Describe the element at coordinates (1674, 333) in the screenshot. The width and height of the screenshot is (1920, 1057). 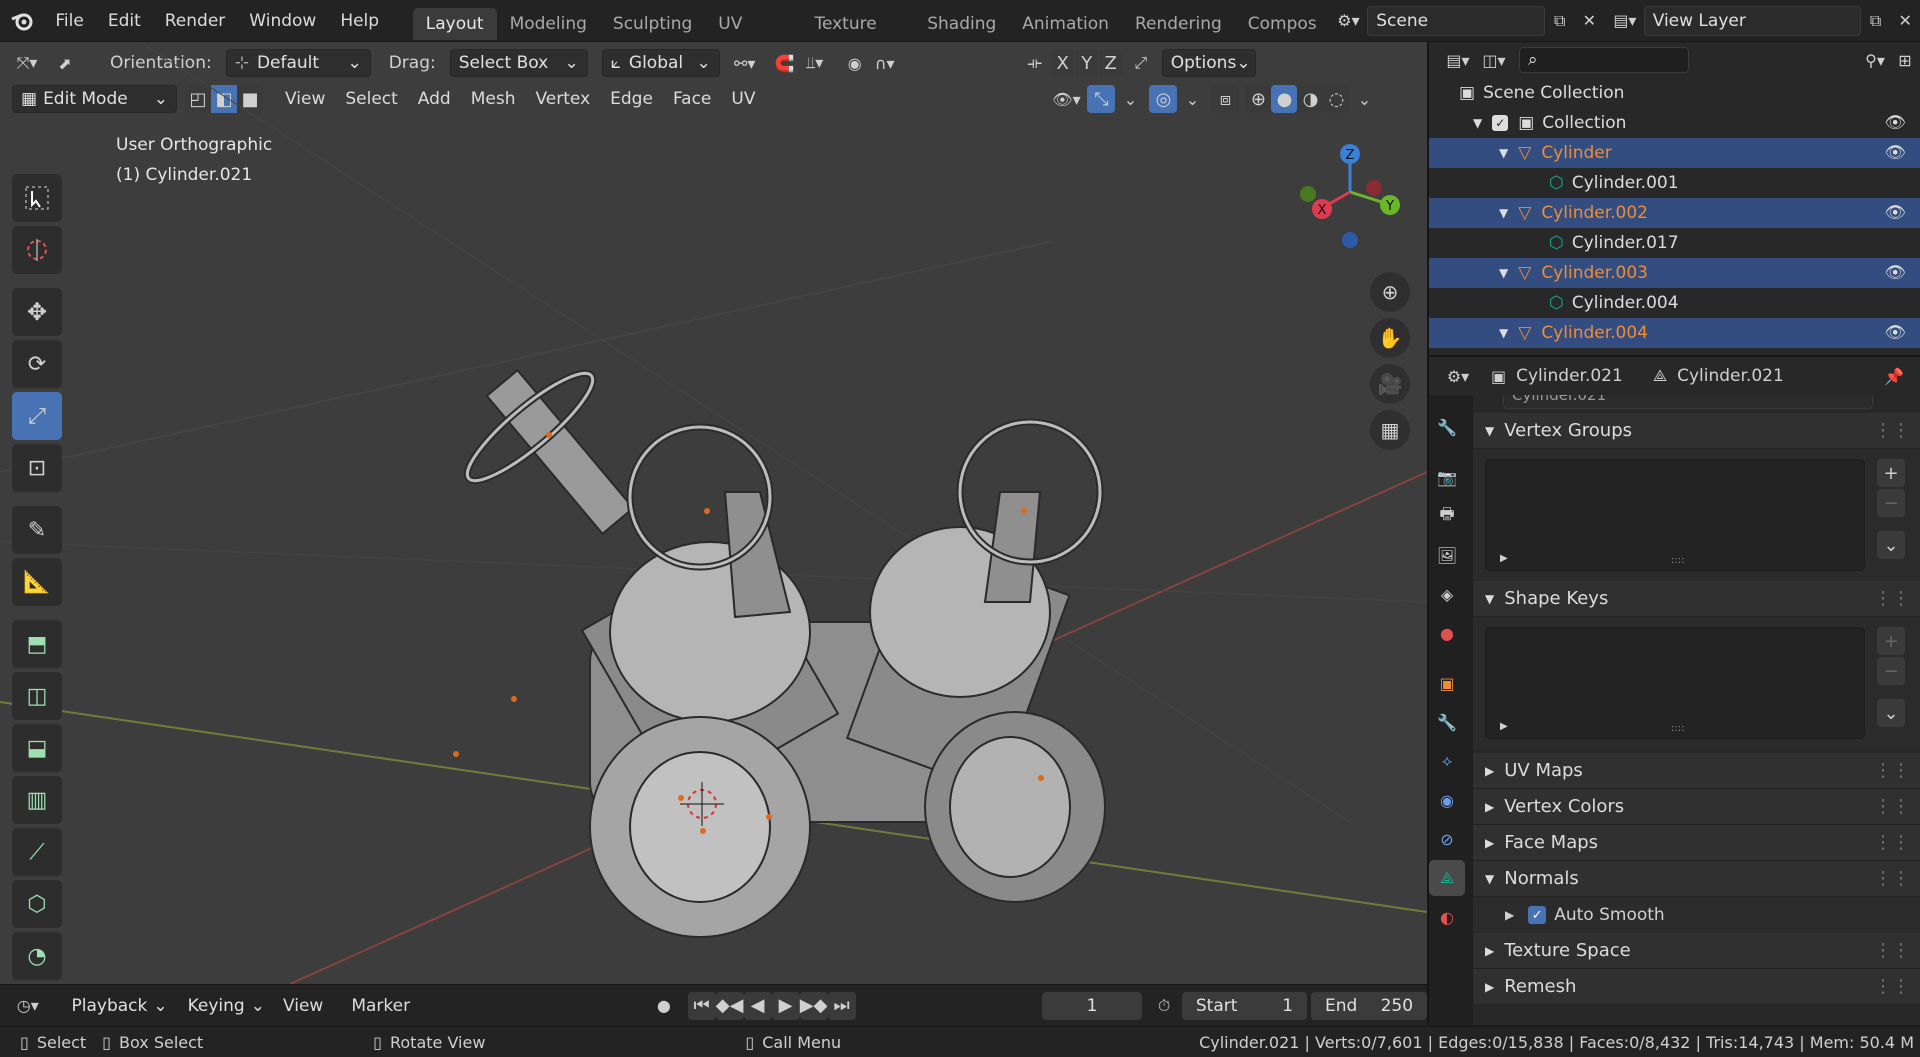
I see `outliner-item-cylinder-004: ▼ ▽ Cylinder.004 👁` at that location.